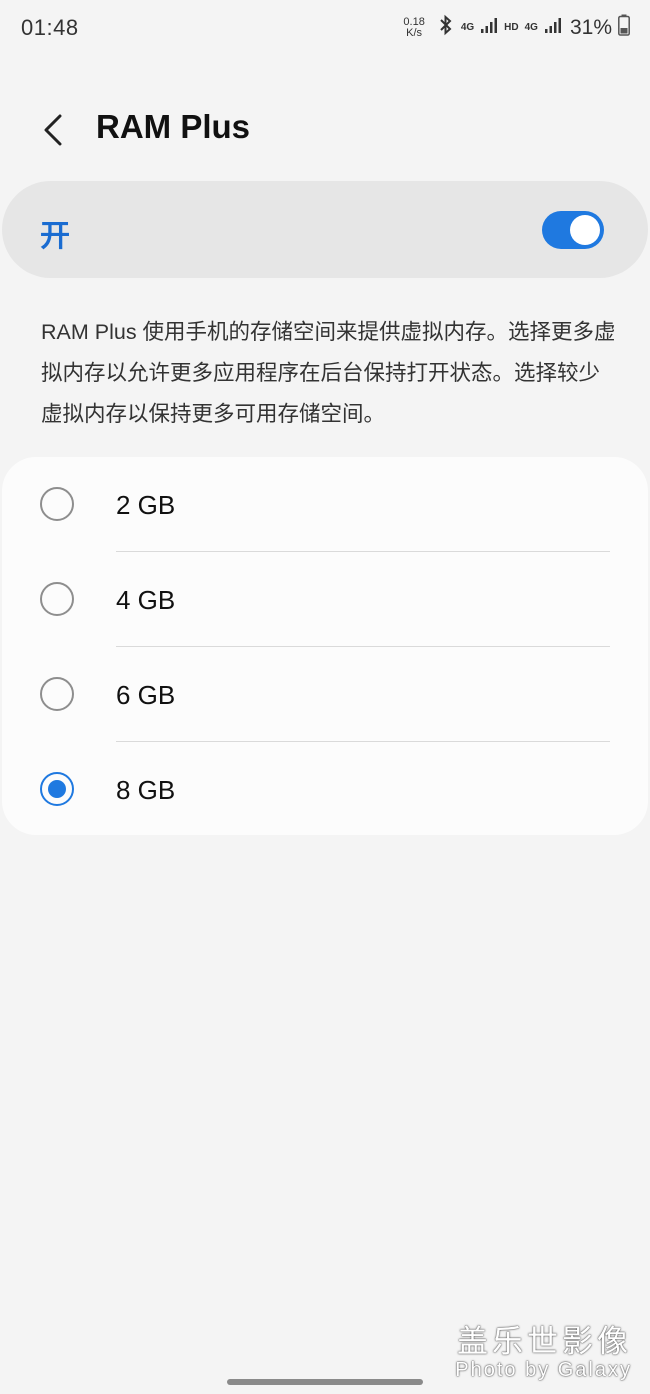 This screenshot has height=1394, width=650. Describe the element at coordinates (50, 27) in the screenshot. I see `status-time: 01:48` at that location.